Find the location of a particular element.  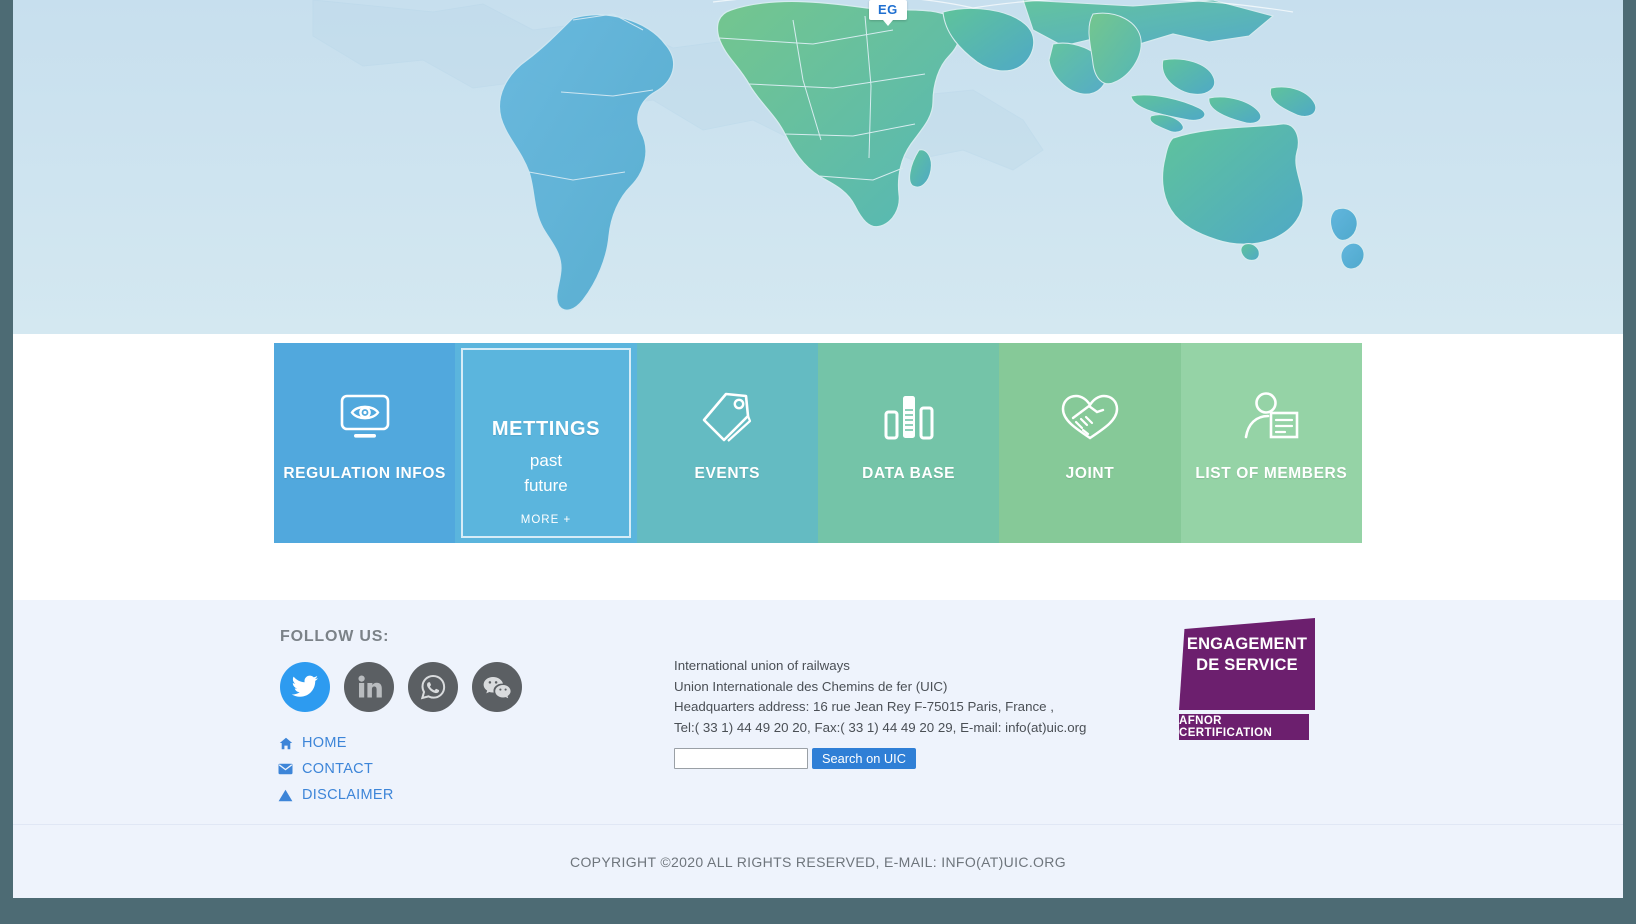

footer-link-disclaimer: DISCLAIMER is located at coordinates (336, 795).